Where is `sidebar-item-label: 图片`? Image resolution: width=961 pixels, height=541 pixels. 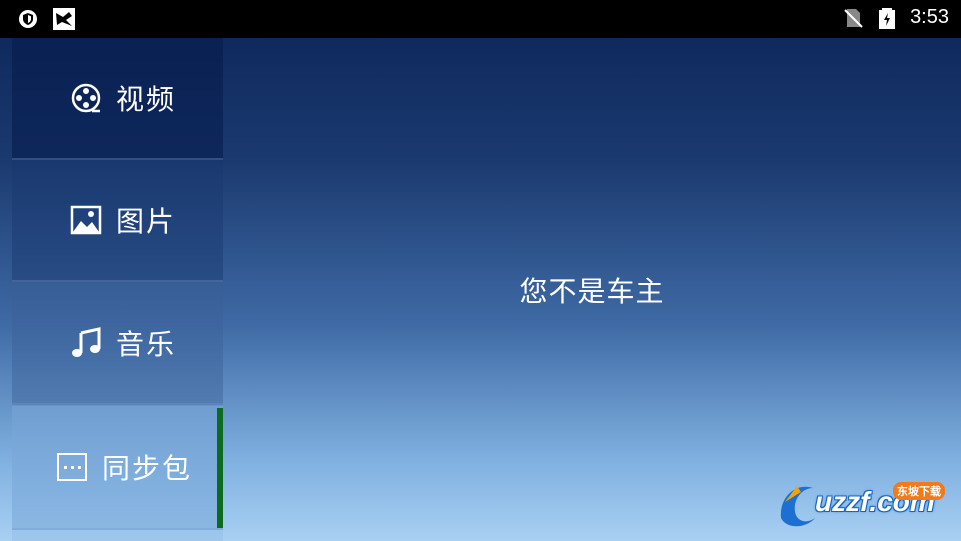
sidebar-item-label: 图片 is located at coordinates (146, 221).